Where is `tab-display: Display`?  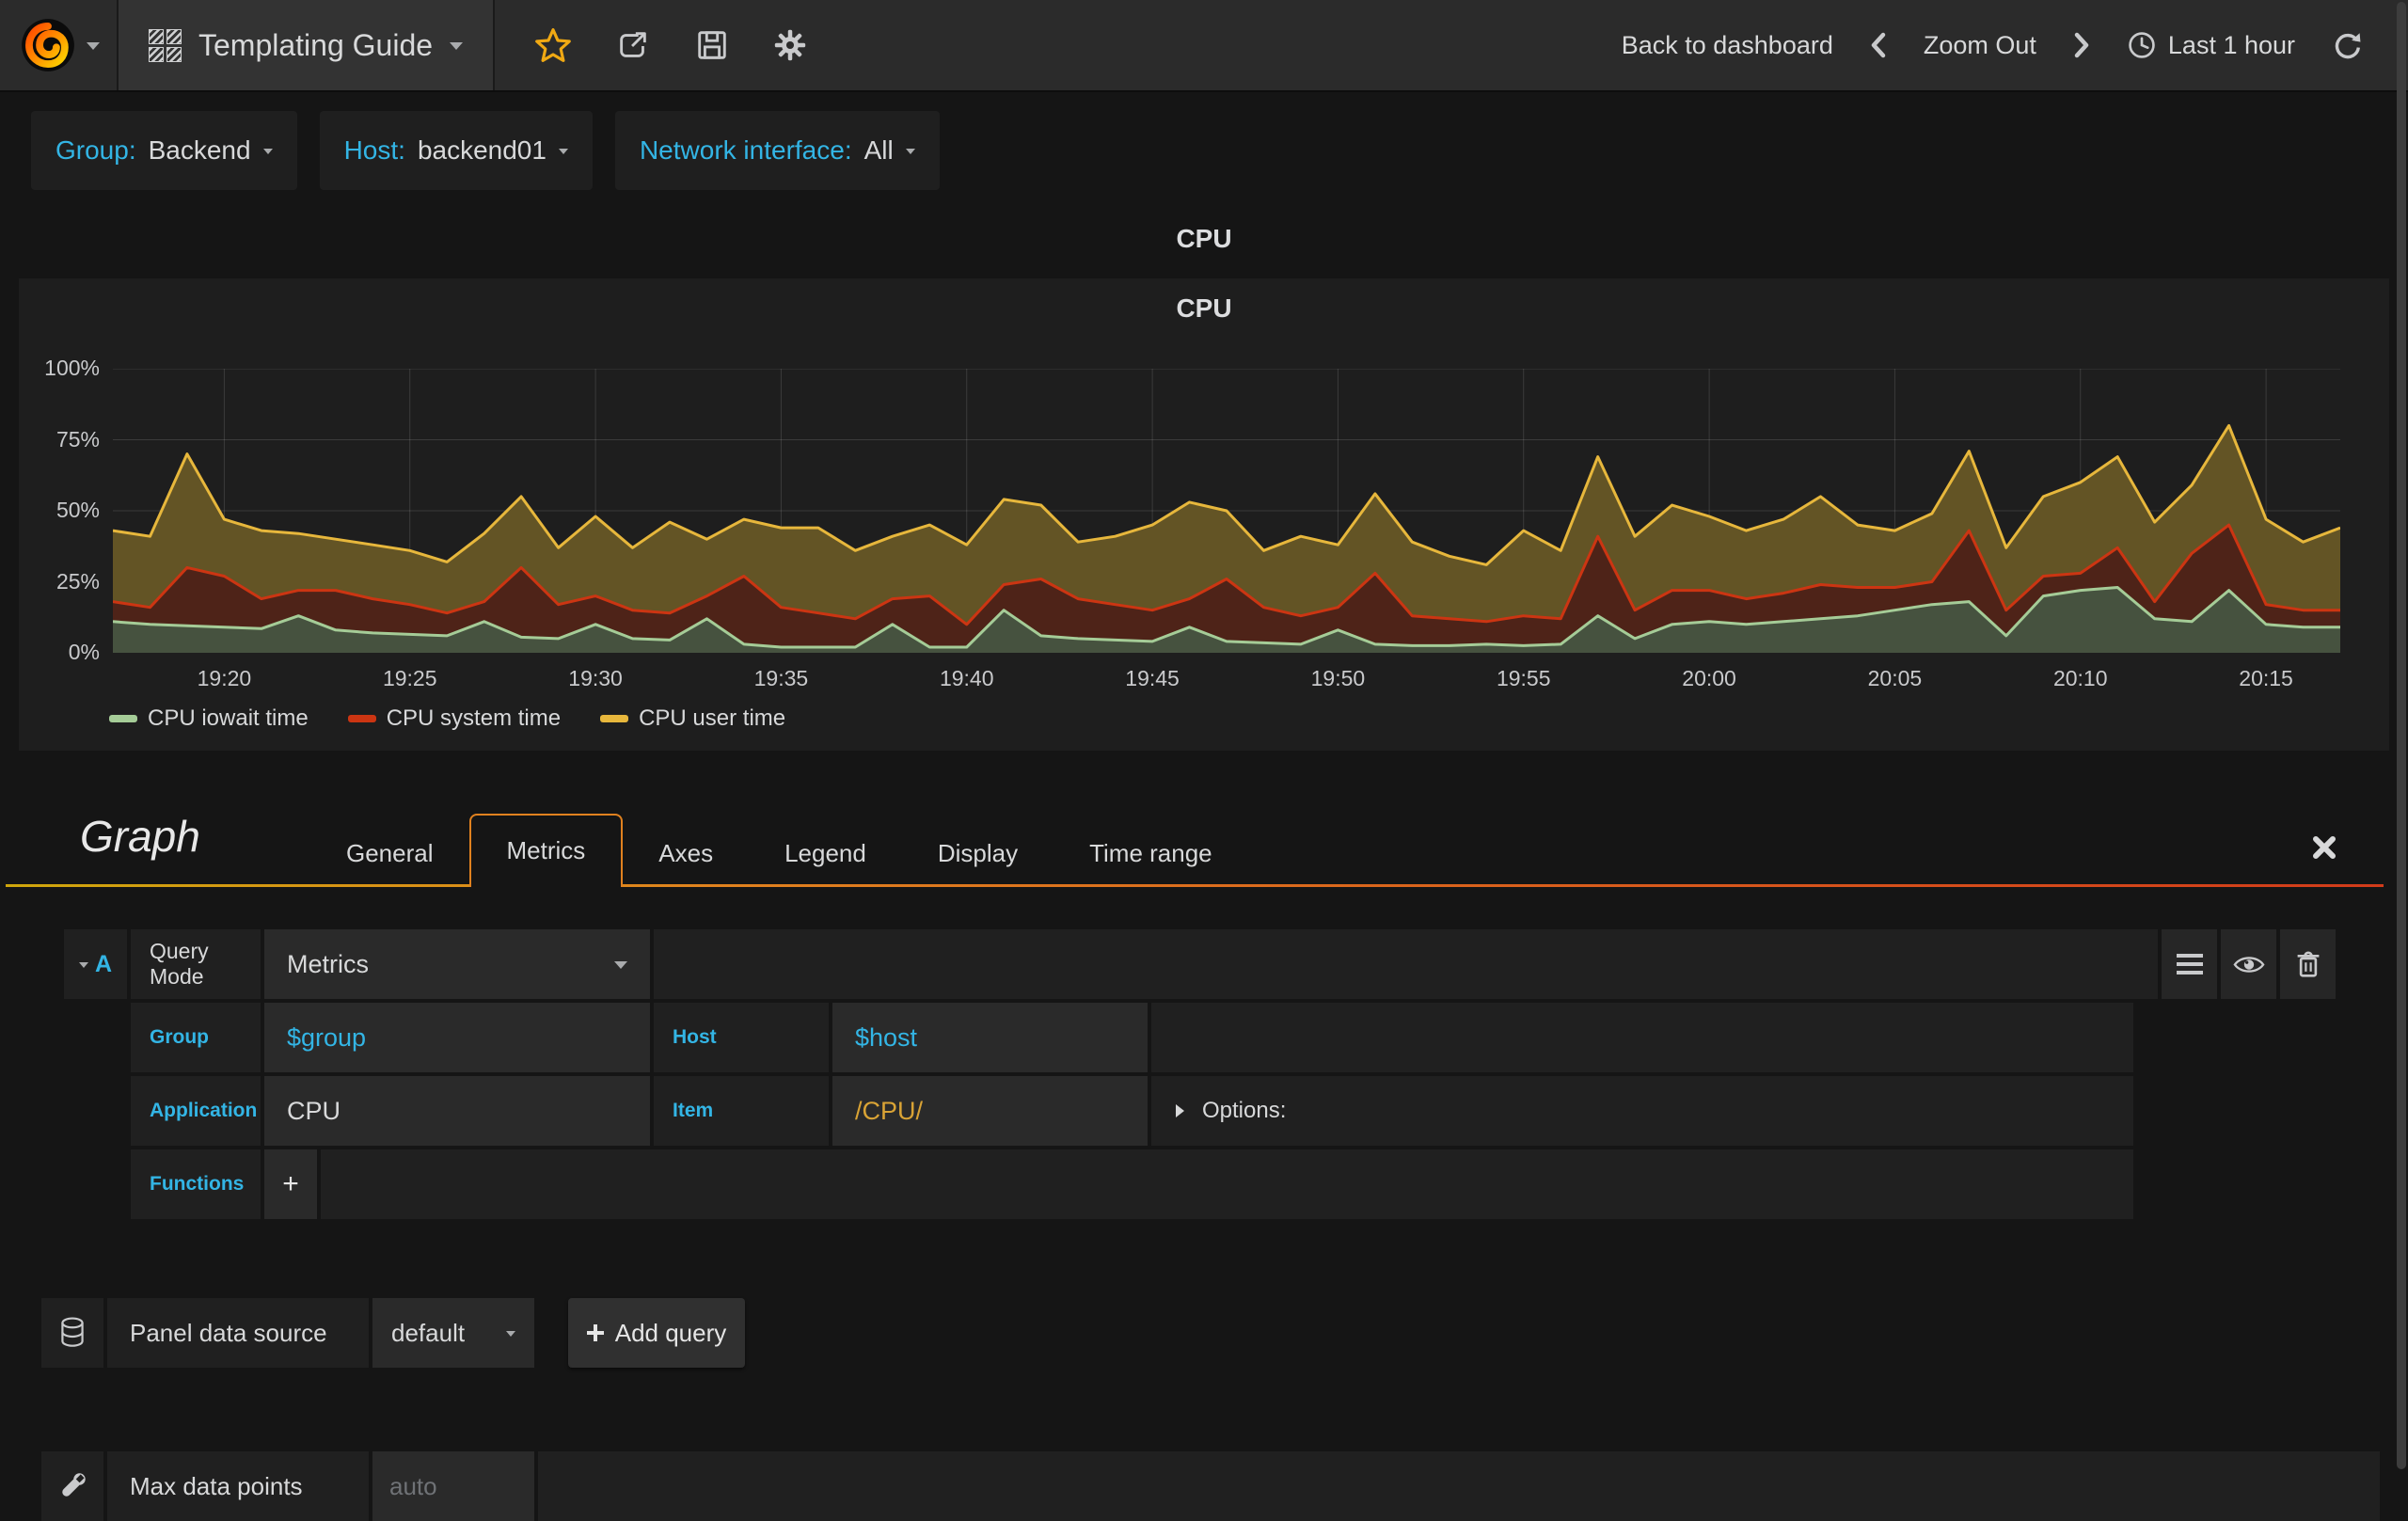 tab-display: Display is located at coordinates (978, 853).